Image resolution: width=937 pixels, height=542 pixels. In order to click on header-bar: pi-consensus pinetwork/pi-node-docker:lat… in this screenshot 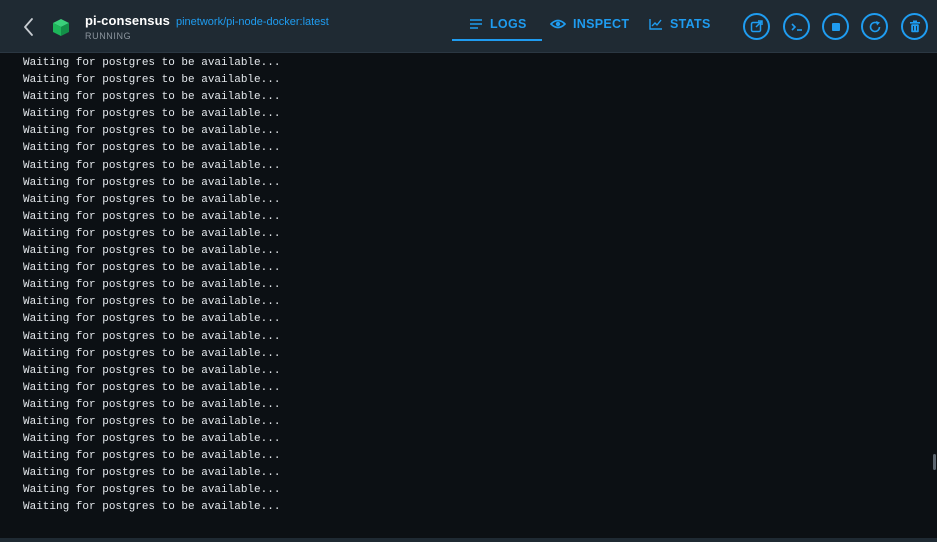, I will do `click(468, 26)`.